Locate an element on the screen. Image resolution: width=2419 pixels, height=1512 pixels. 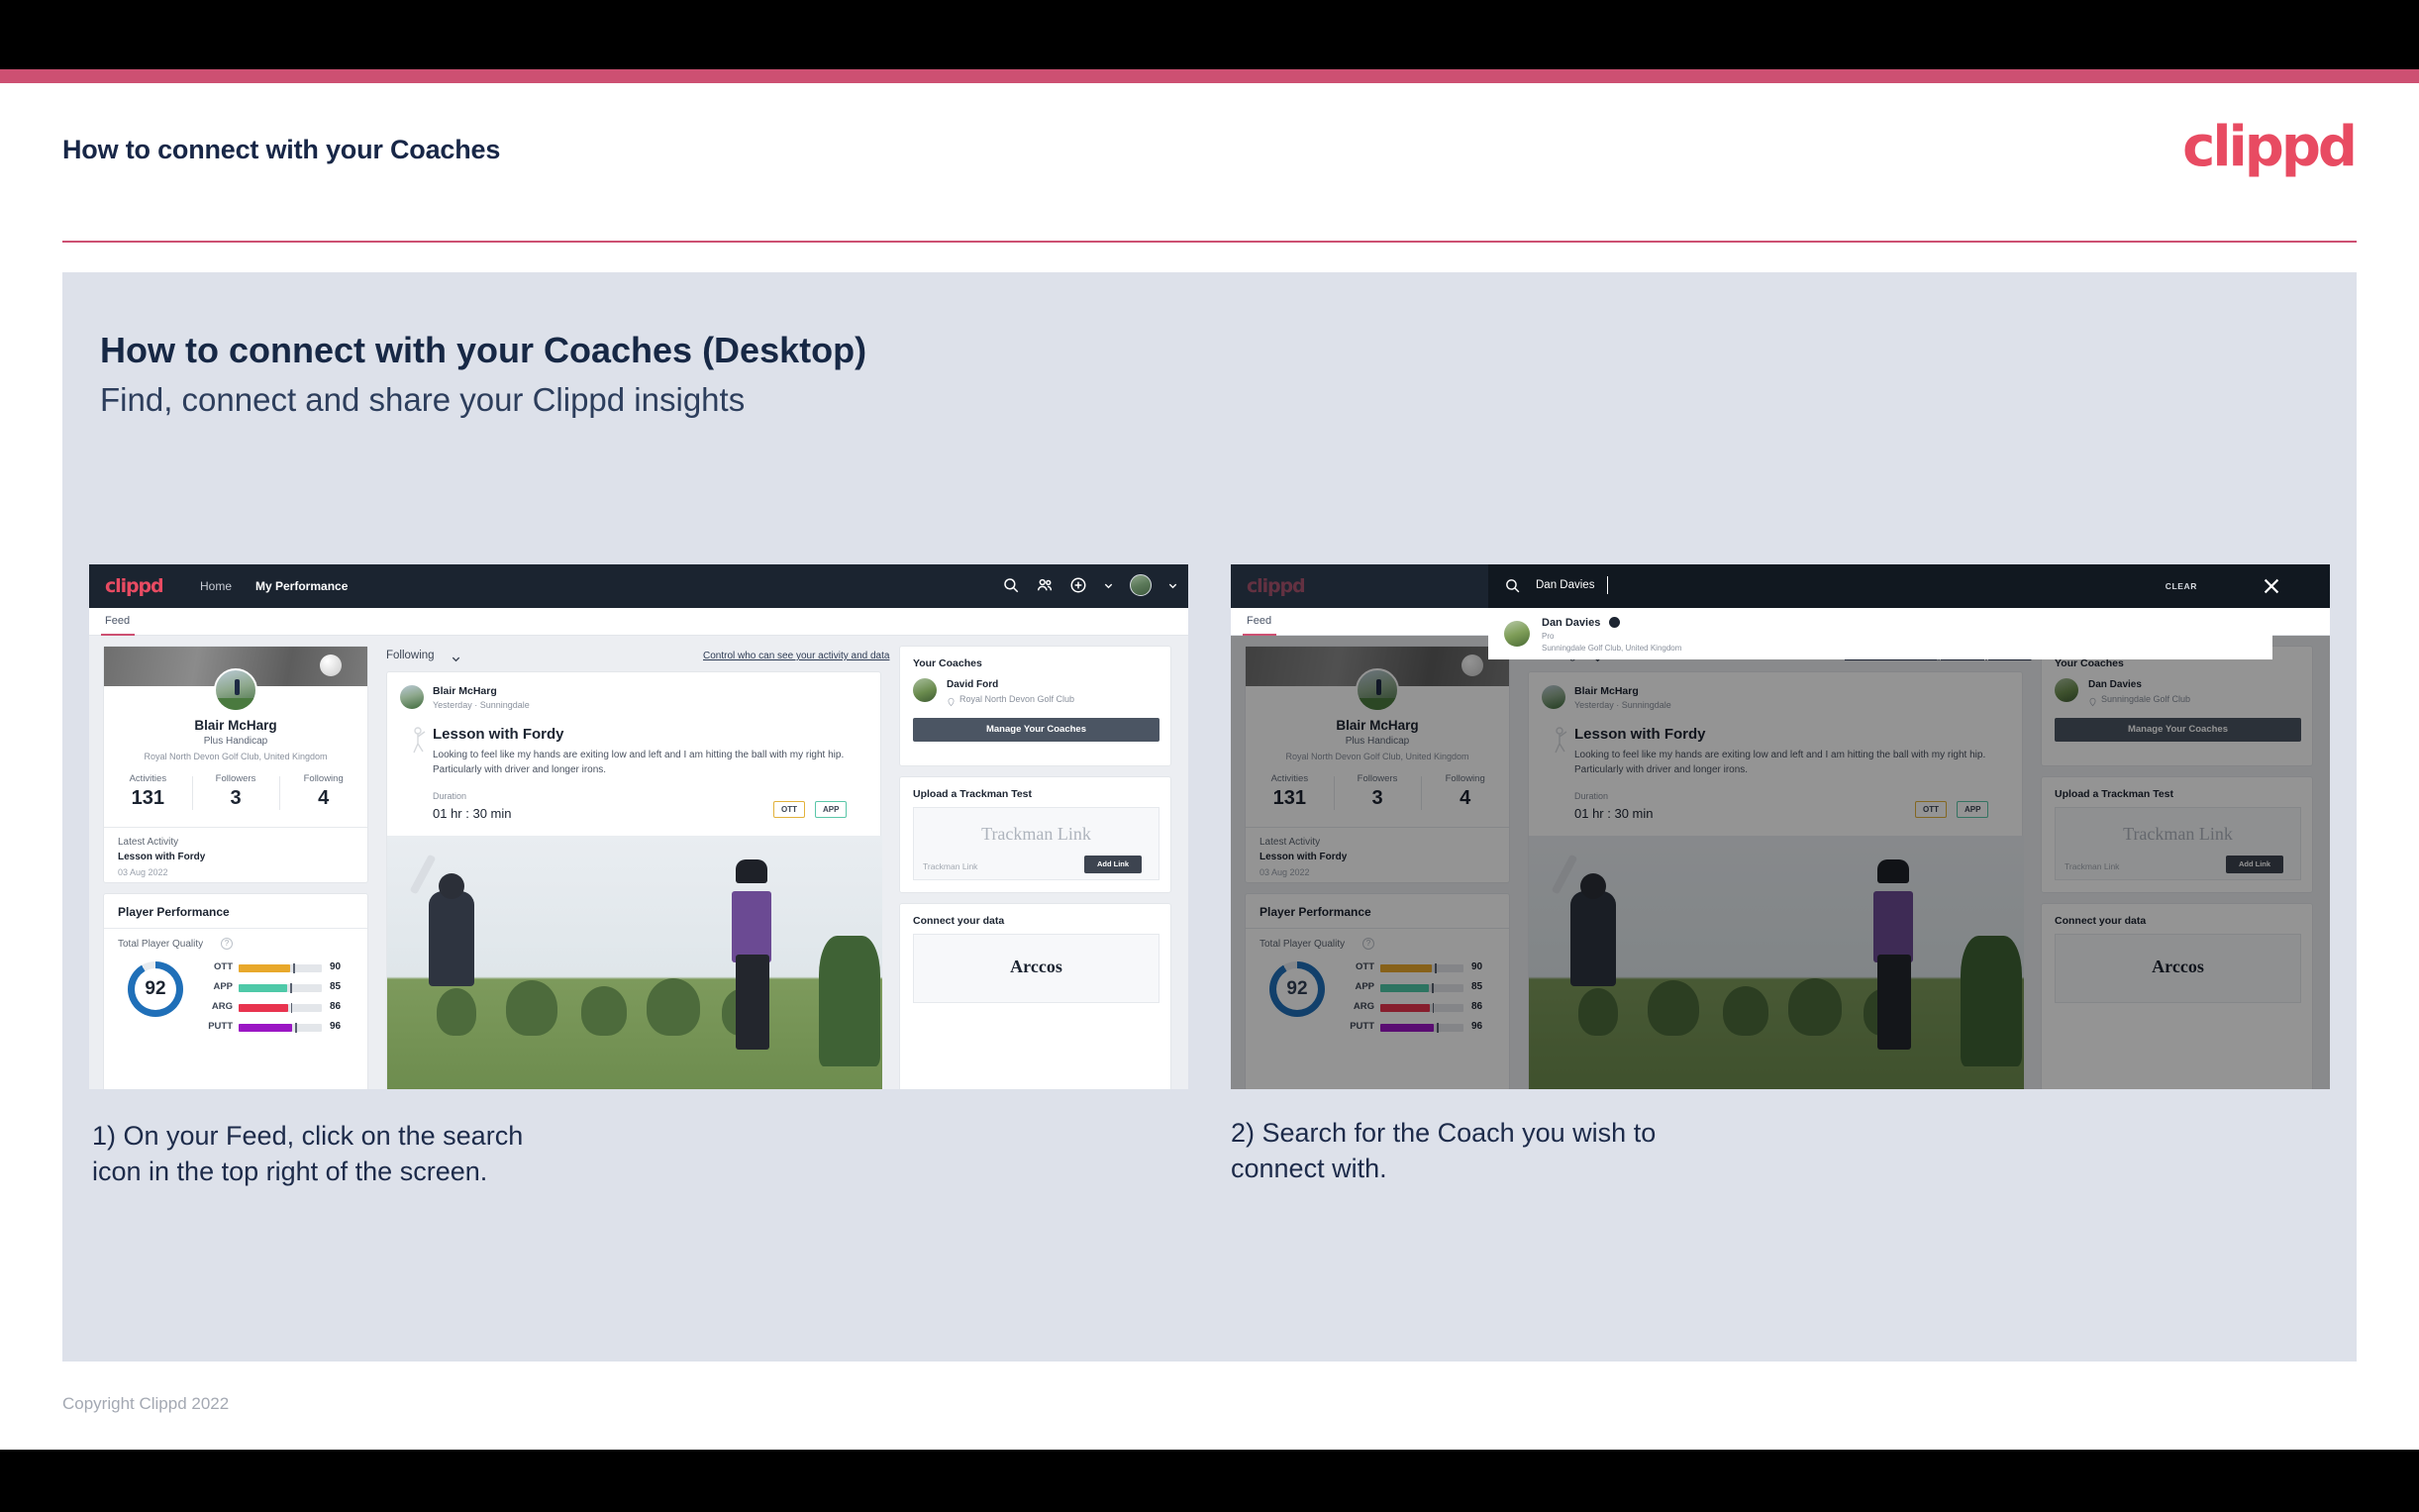
metric-label: PUTT is located at coordinates (220, 1026).